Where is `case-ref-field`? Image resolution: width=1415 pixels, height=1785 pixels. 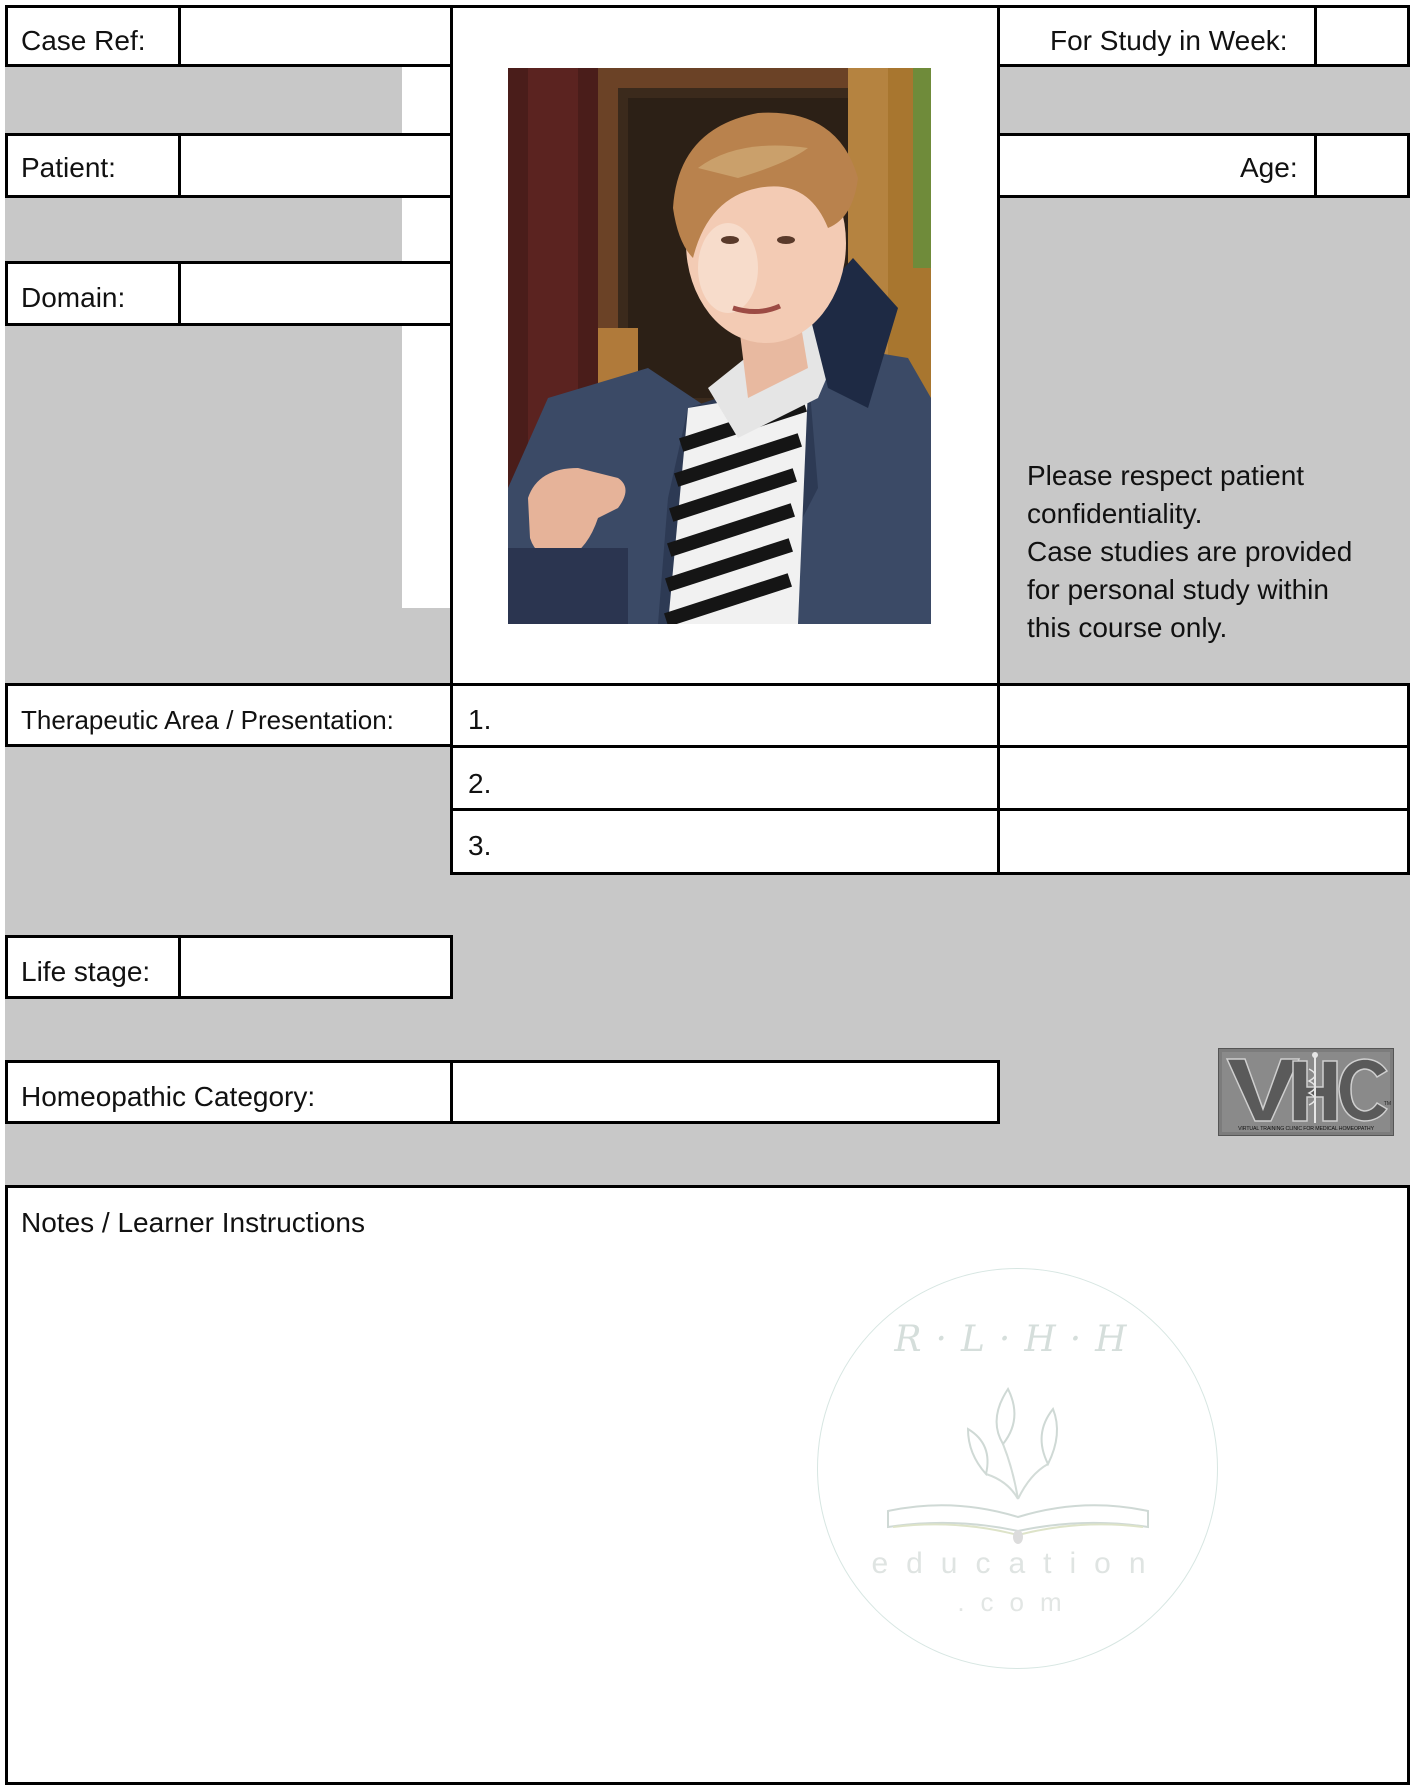
case-ref-field is located at coordinates (315, 36).